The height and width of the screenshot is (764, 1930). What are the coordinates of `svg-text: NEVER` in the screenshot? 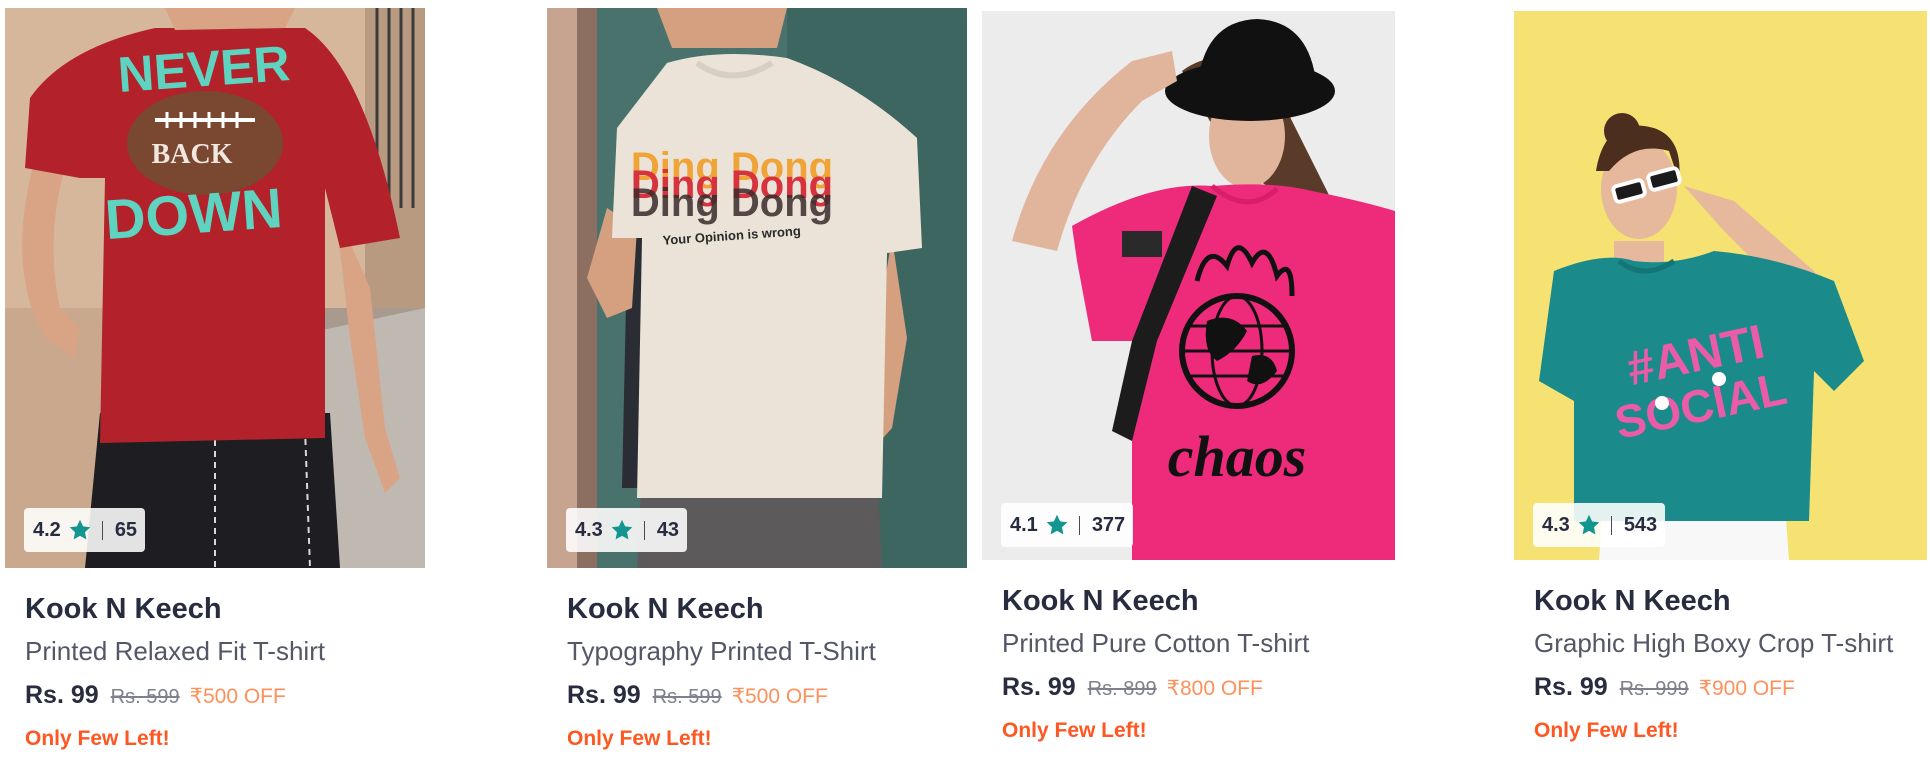 It's located at (204, 69).